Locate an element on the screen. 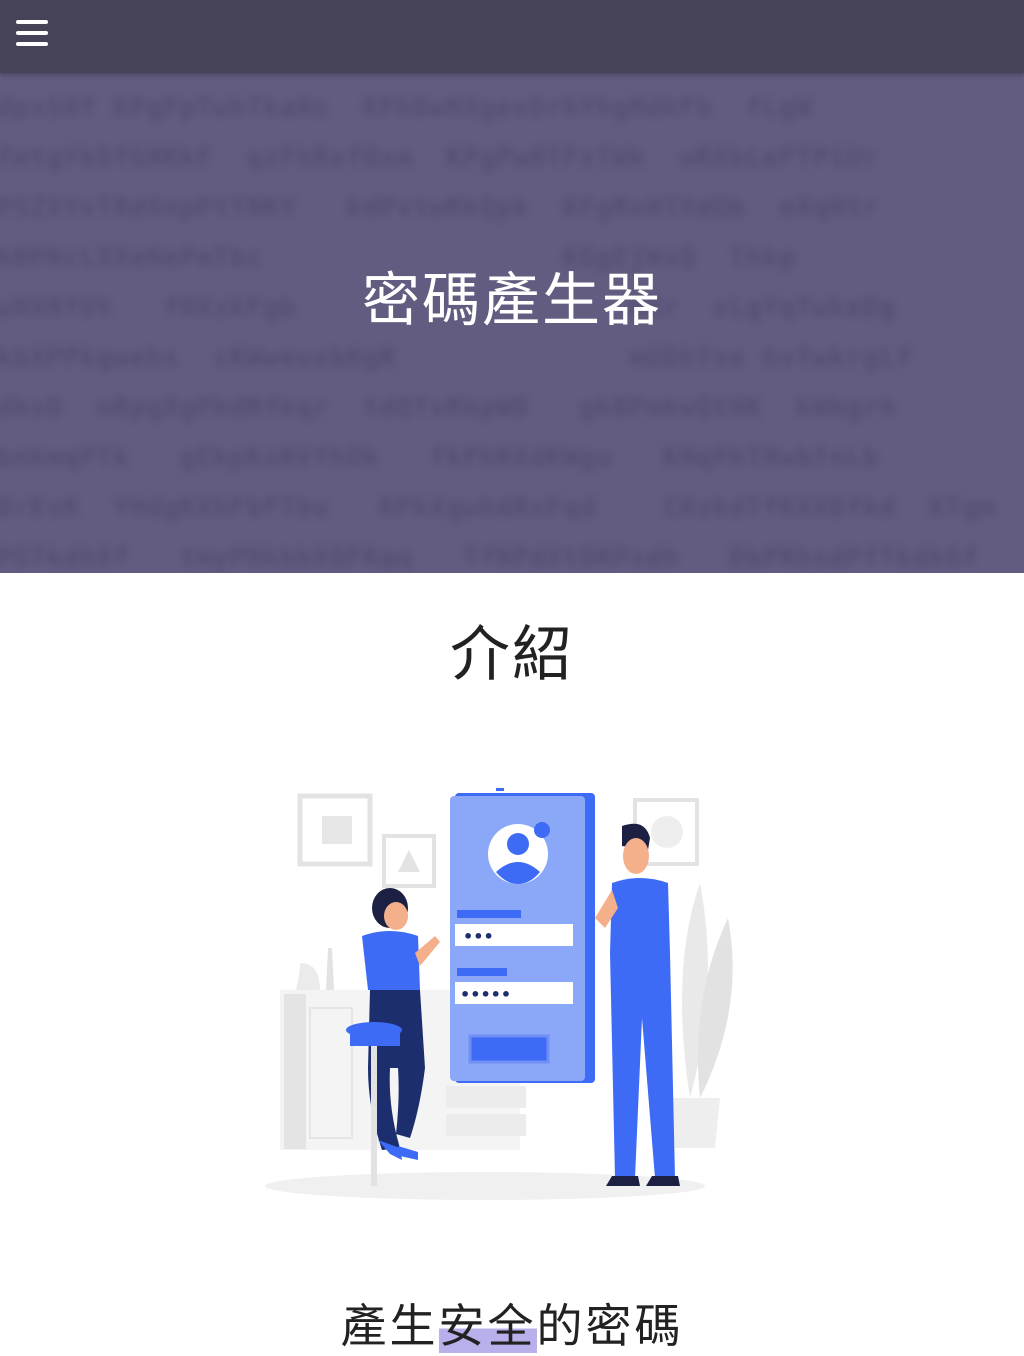 This screenshot has width=1024, height=1356. feature-title-part1: 產生 is located at coordinates (389, 1326).